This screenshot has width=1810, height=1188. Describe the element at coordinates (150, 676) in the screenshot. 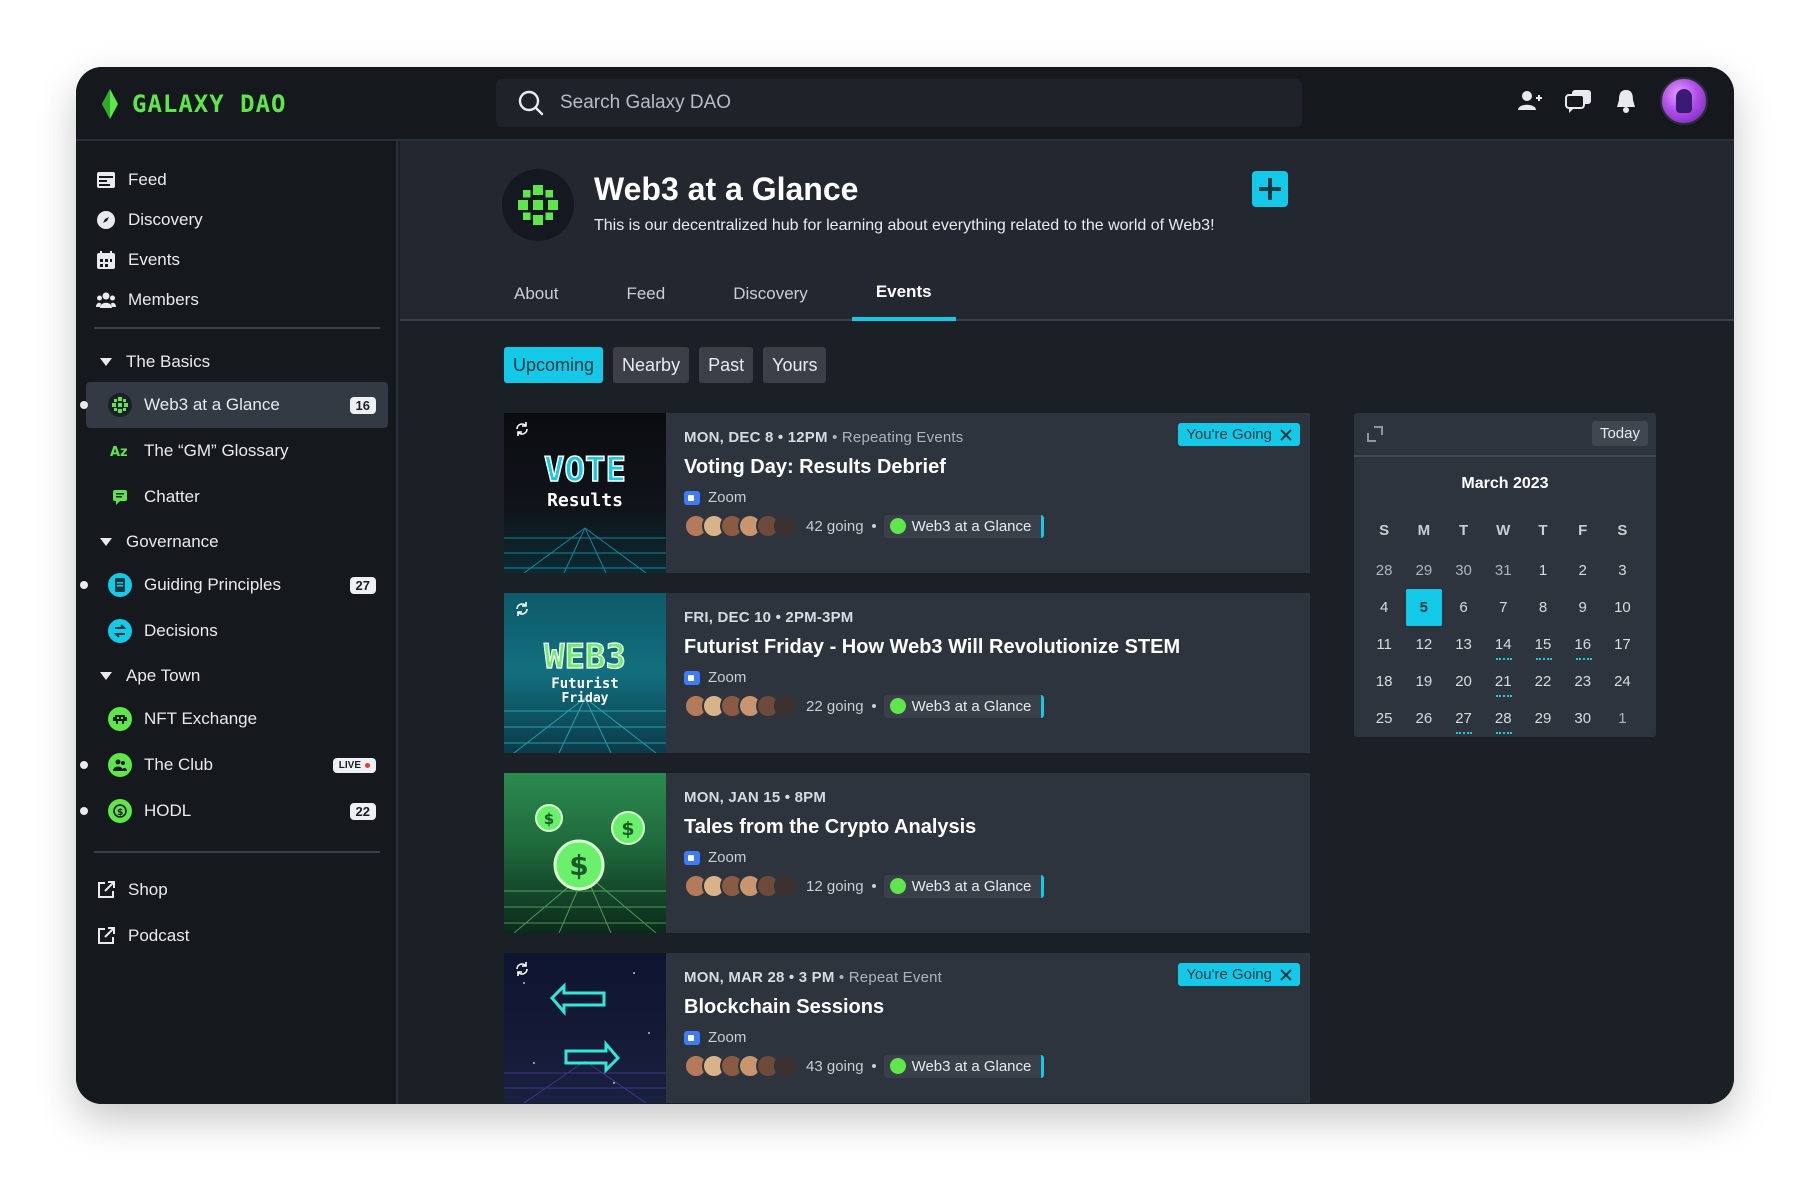

I see `section-ape-town: Ape Town` at that location.